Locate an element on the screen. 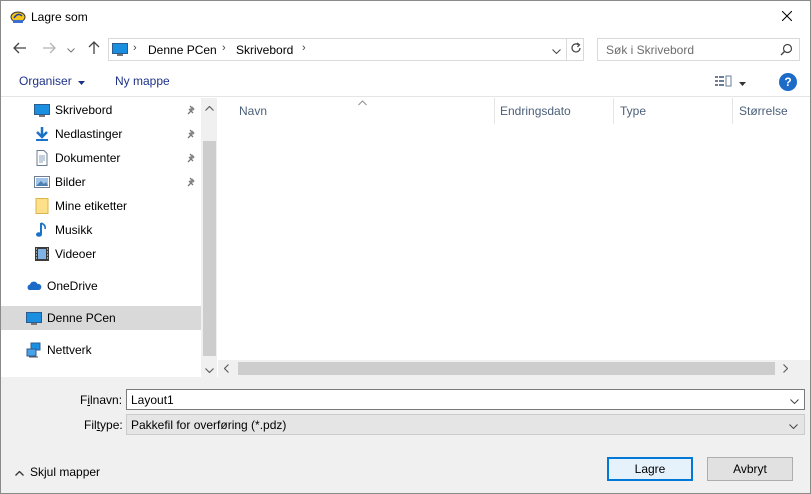  address-row: › Denne PCen › Skrivebord › is located at coordinates (405, 48).